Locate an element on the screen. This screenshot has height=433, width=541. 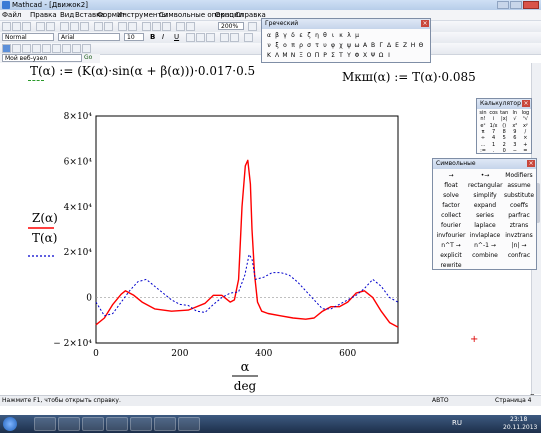
calculator-button: ÷ is located at coordinates (483, 138).